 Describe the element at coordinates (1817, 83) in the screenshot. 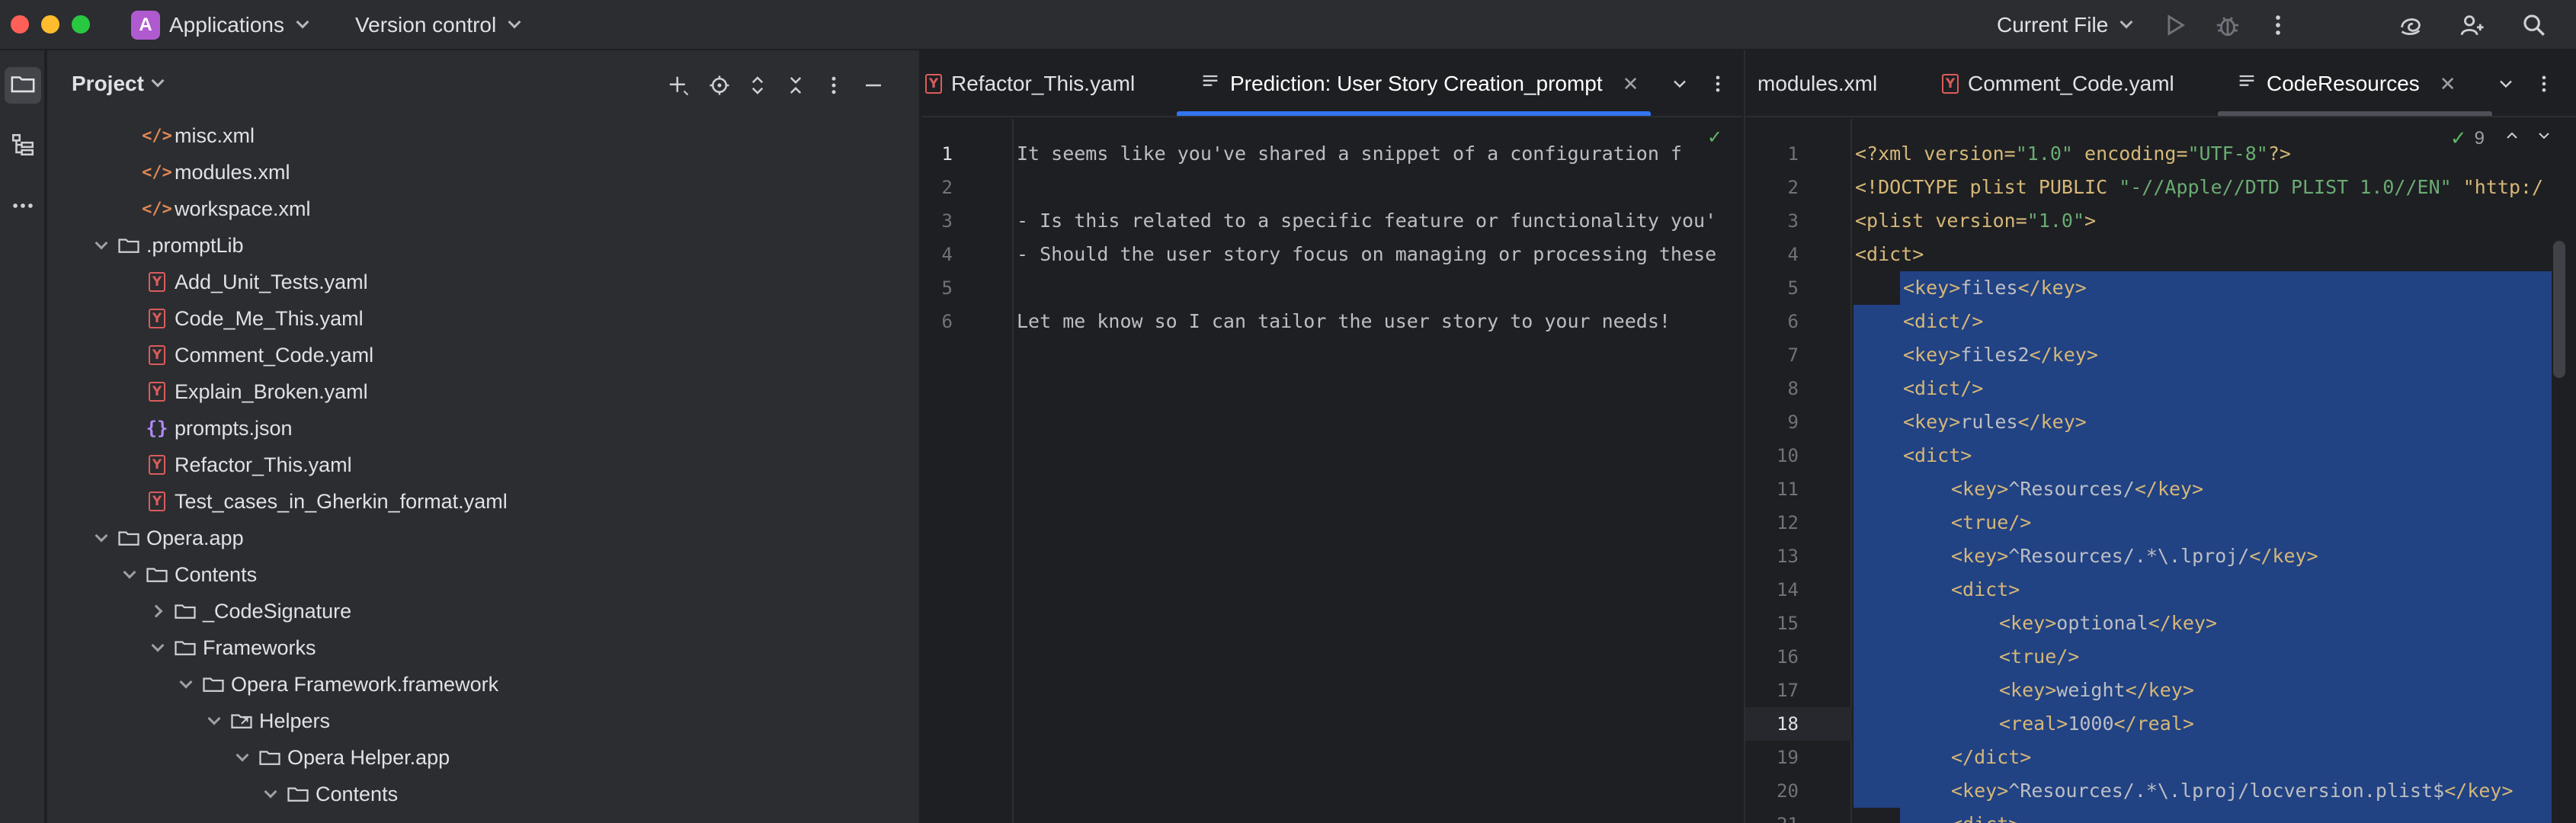

I see `tab-modules-xml: modules.xml` at that location.